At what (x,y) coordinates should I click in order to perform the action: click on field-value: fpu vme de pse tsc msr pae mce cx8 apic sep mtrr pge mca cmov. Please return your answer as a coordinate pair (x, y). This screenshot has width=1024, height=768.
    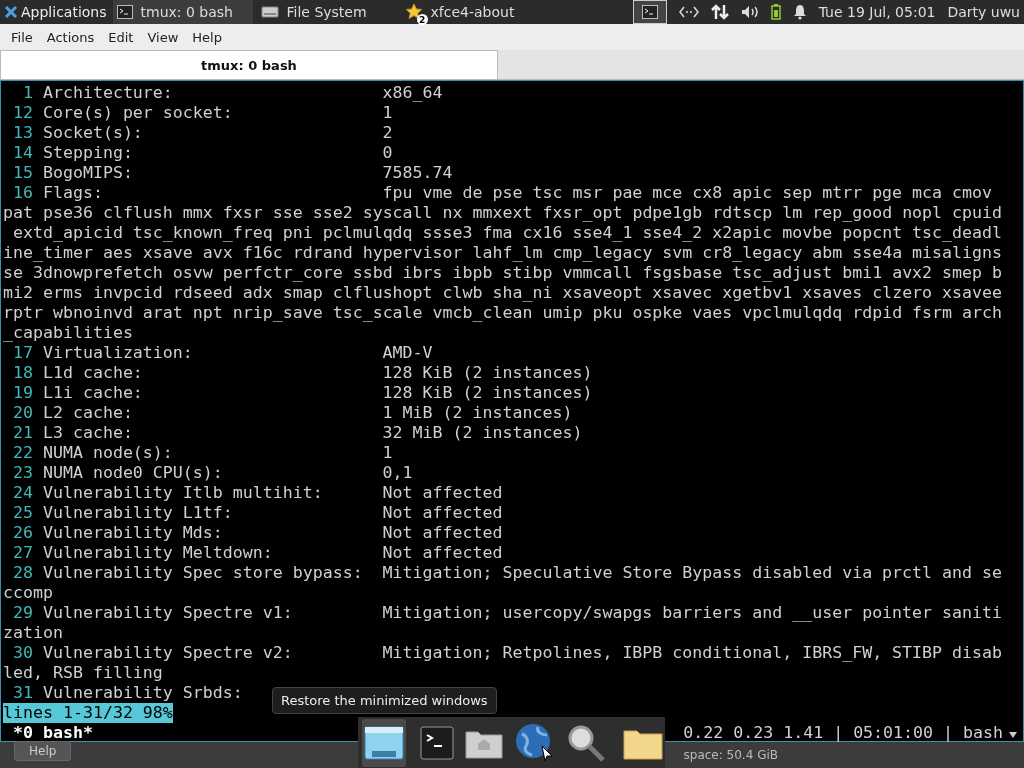
    Looking at the image, I should click on (687, 193).